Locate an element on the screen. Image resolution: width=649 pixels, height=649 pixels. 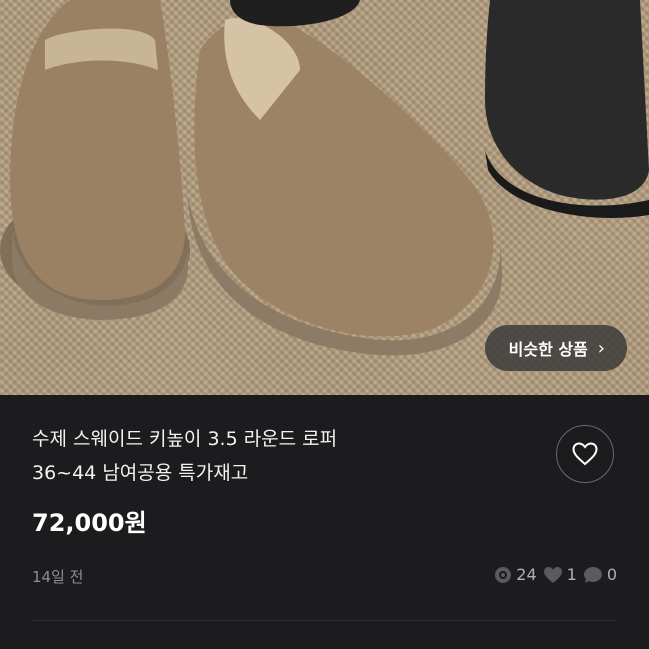
posted-time: 14일 전 is located at coordinates (58, 577).